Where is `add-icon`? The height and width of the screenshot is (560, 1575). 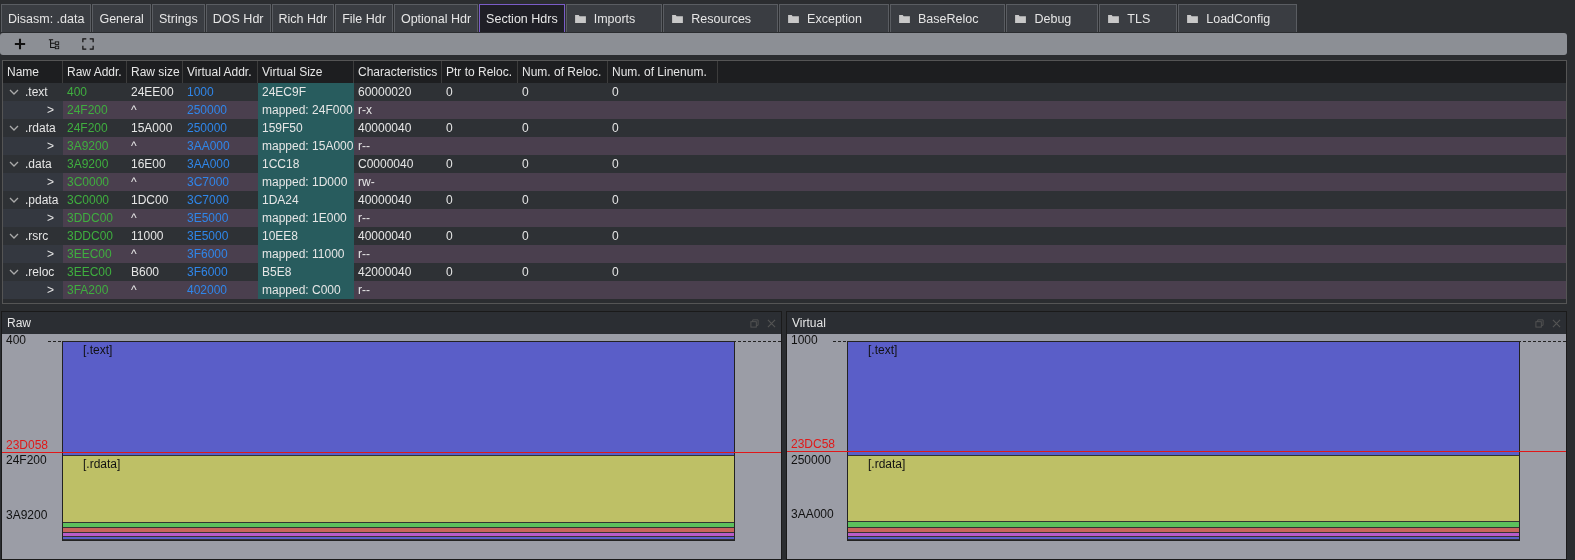
add-icon is located at coordinates (20, 44).